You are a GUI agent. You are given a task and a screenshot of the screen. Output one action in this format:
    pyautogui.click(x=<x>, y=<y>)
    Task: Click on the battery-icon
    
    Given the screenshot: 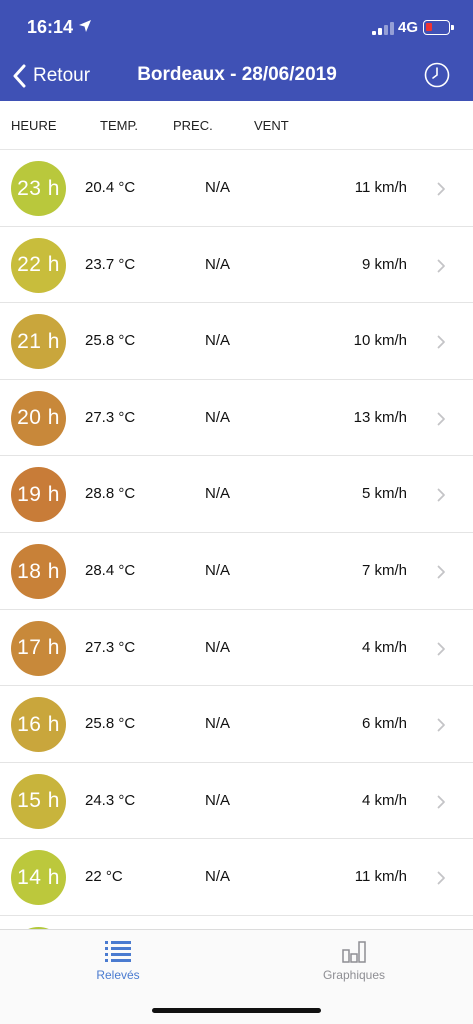 What is the action you would take?
    pyautogui.click(x=438, y=27)
    